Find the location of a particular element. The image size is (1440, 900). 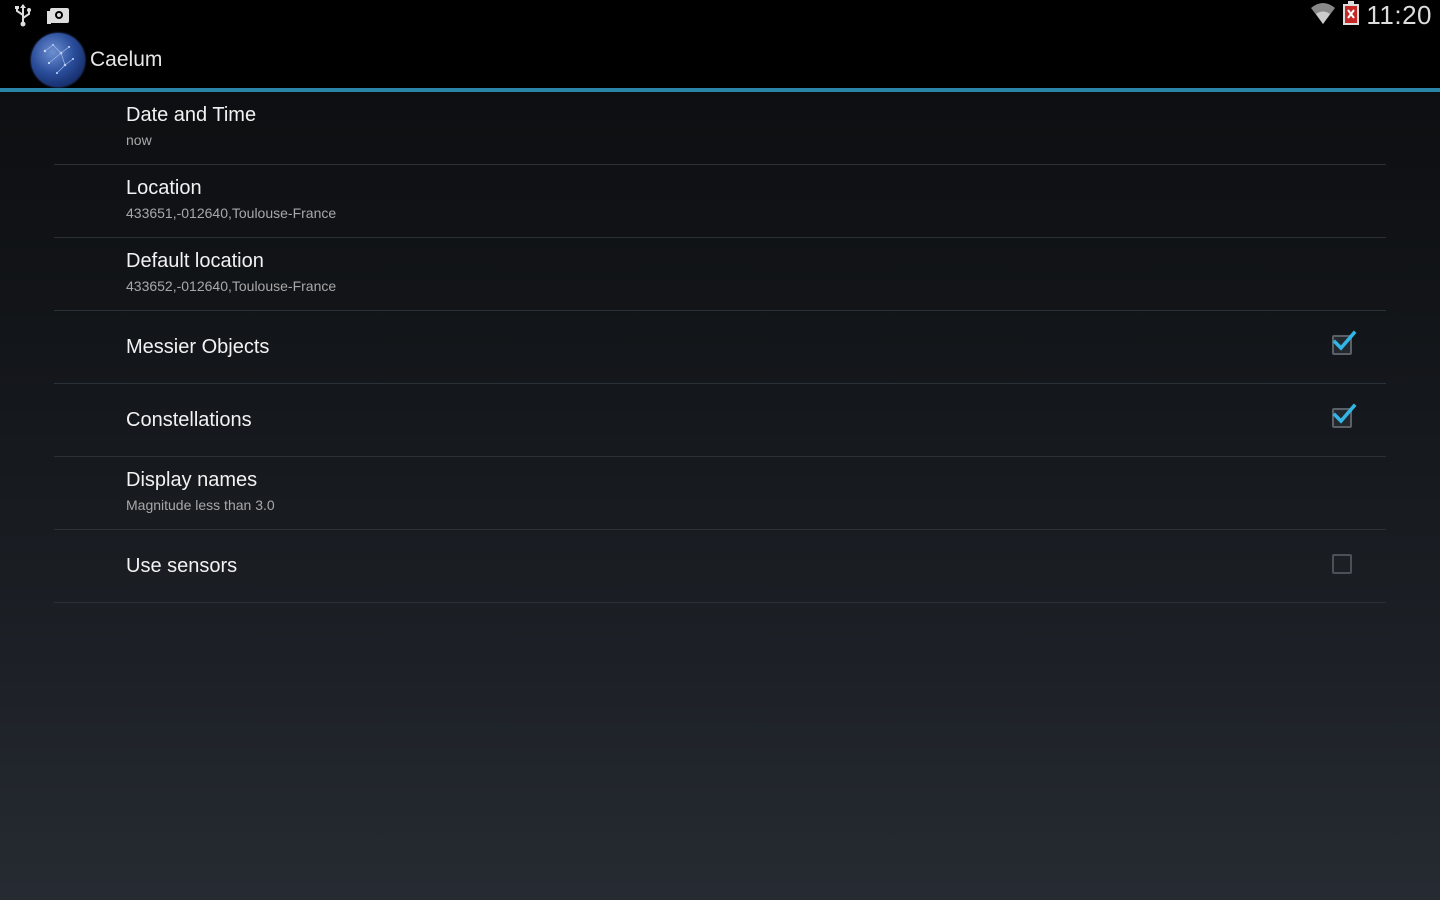

setting-title: Messier Objects is located at coordinates (198, 347).